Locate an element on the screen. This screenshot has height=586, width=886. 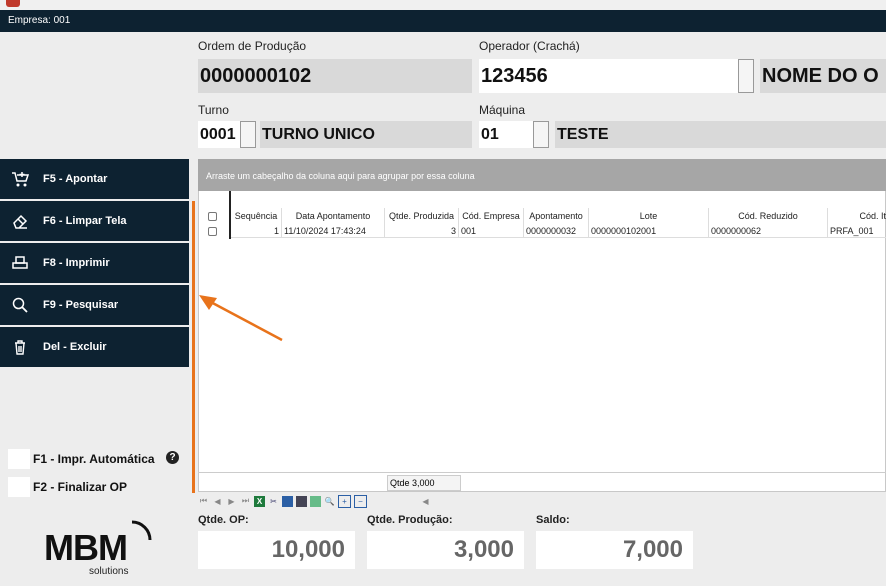
excel-export-icon: X is located at coordinates (259, 501).